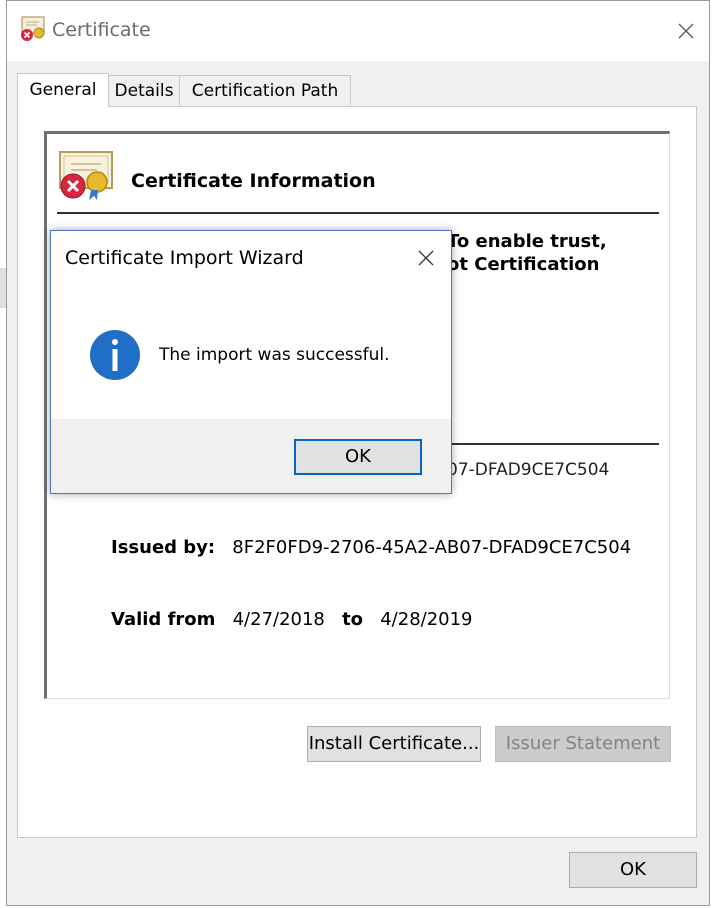 The image size is (712, 908). I want to click on title-divider, so click(358, 213).